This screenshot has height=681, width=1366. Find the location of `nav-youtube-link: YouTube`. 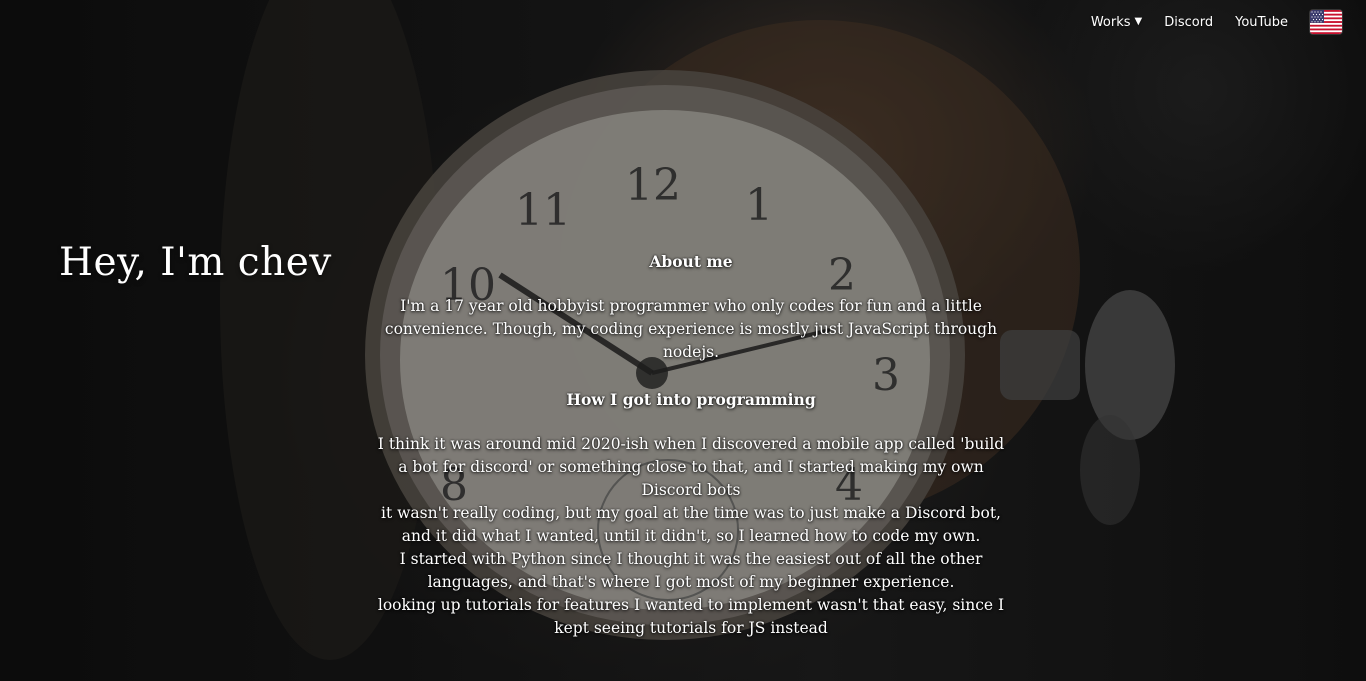

nav-youtube-link: YouTube is located at coordinates (1261, 22).